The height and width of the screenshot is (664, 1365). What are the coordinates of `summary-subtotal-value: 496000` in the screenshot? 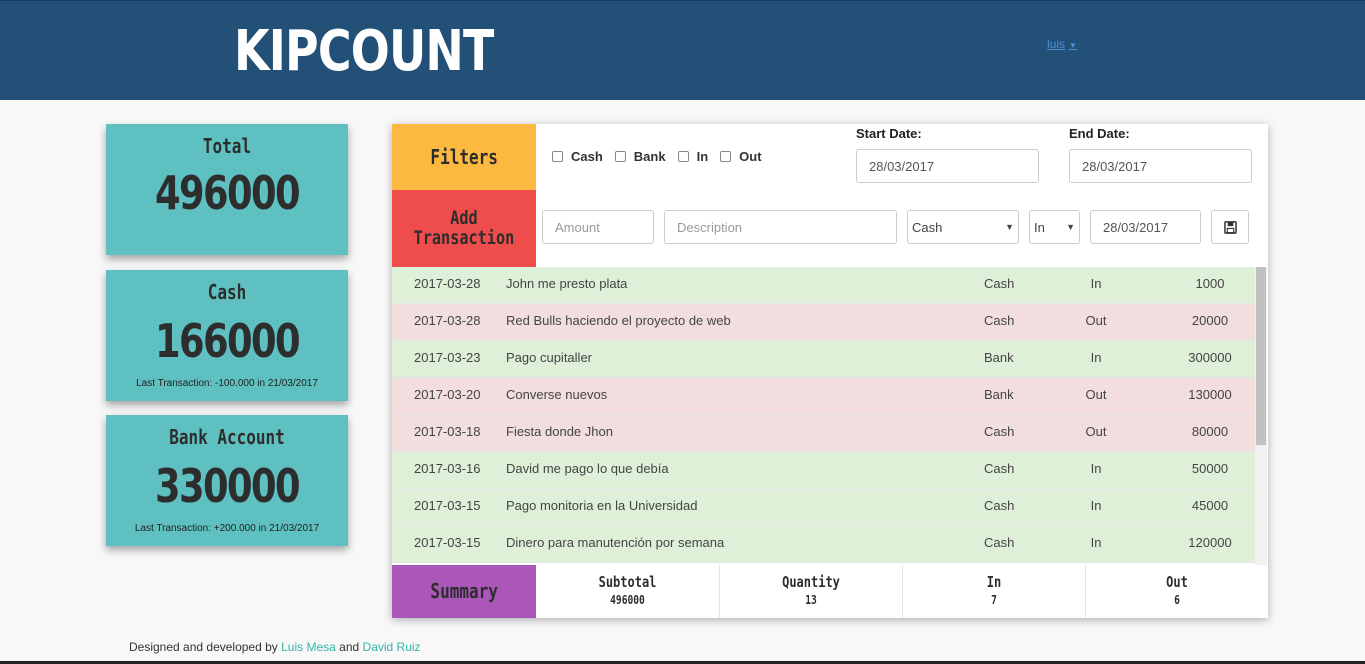 It's located at (627, 600).